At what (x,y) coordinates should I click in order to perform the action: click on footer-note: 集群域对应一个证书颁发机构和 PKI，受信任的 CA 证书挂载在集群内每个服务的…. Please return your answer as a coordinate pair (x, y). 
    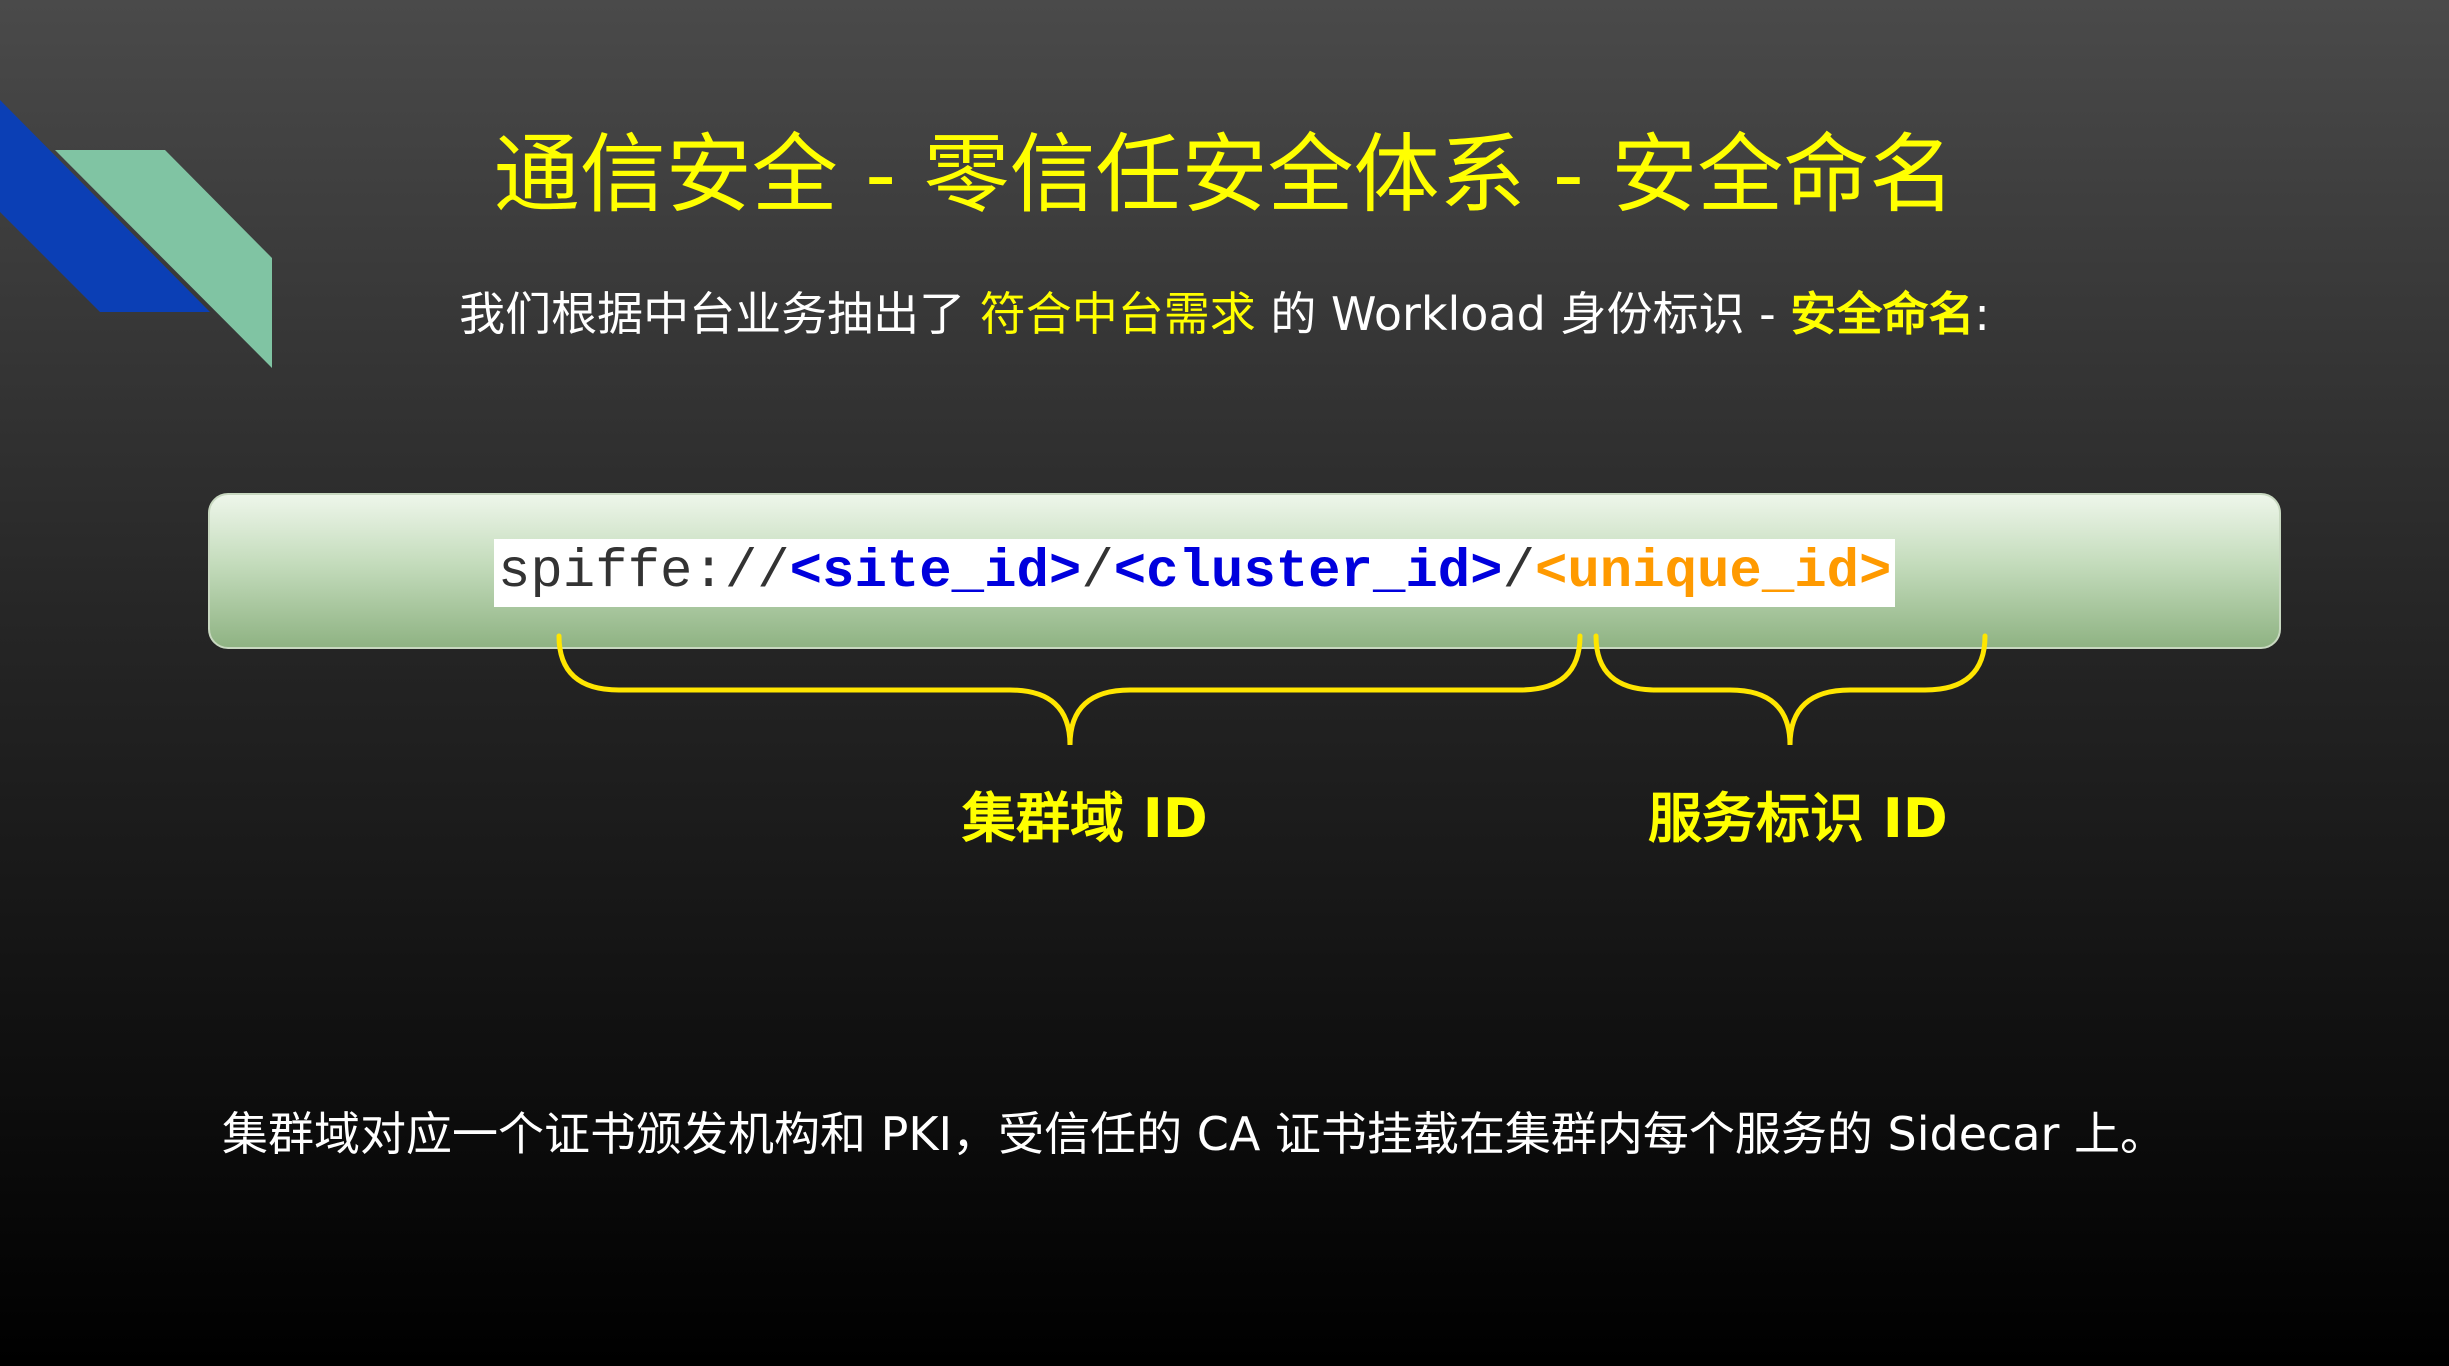
    Looking at the image, I should click on (1194, 1134).